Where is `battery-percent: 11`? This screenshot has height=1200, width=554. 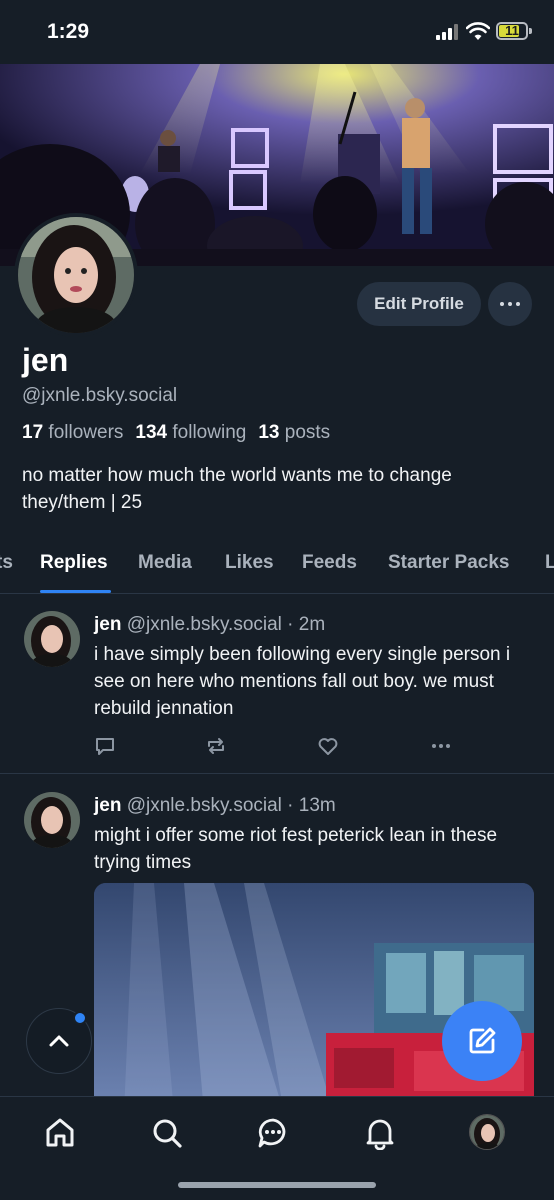
battery-percent: 11 is located at coordinates (512, 30).